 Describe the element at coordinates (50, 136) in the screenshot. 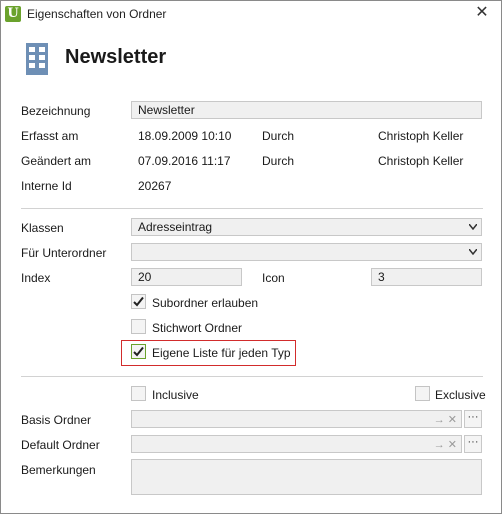

I see `erfasst-label: Erfasst am` at that location.